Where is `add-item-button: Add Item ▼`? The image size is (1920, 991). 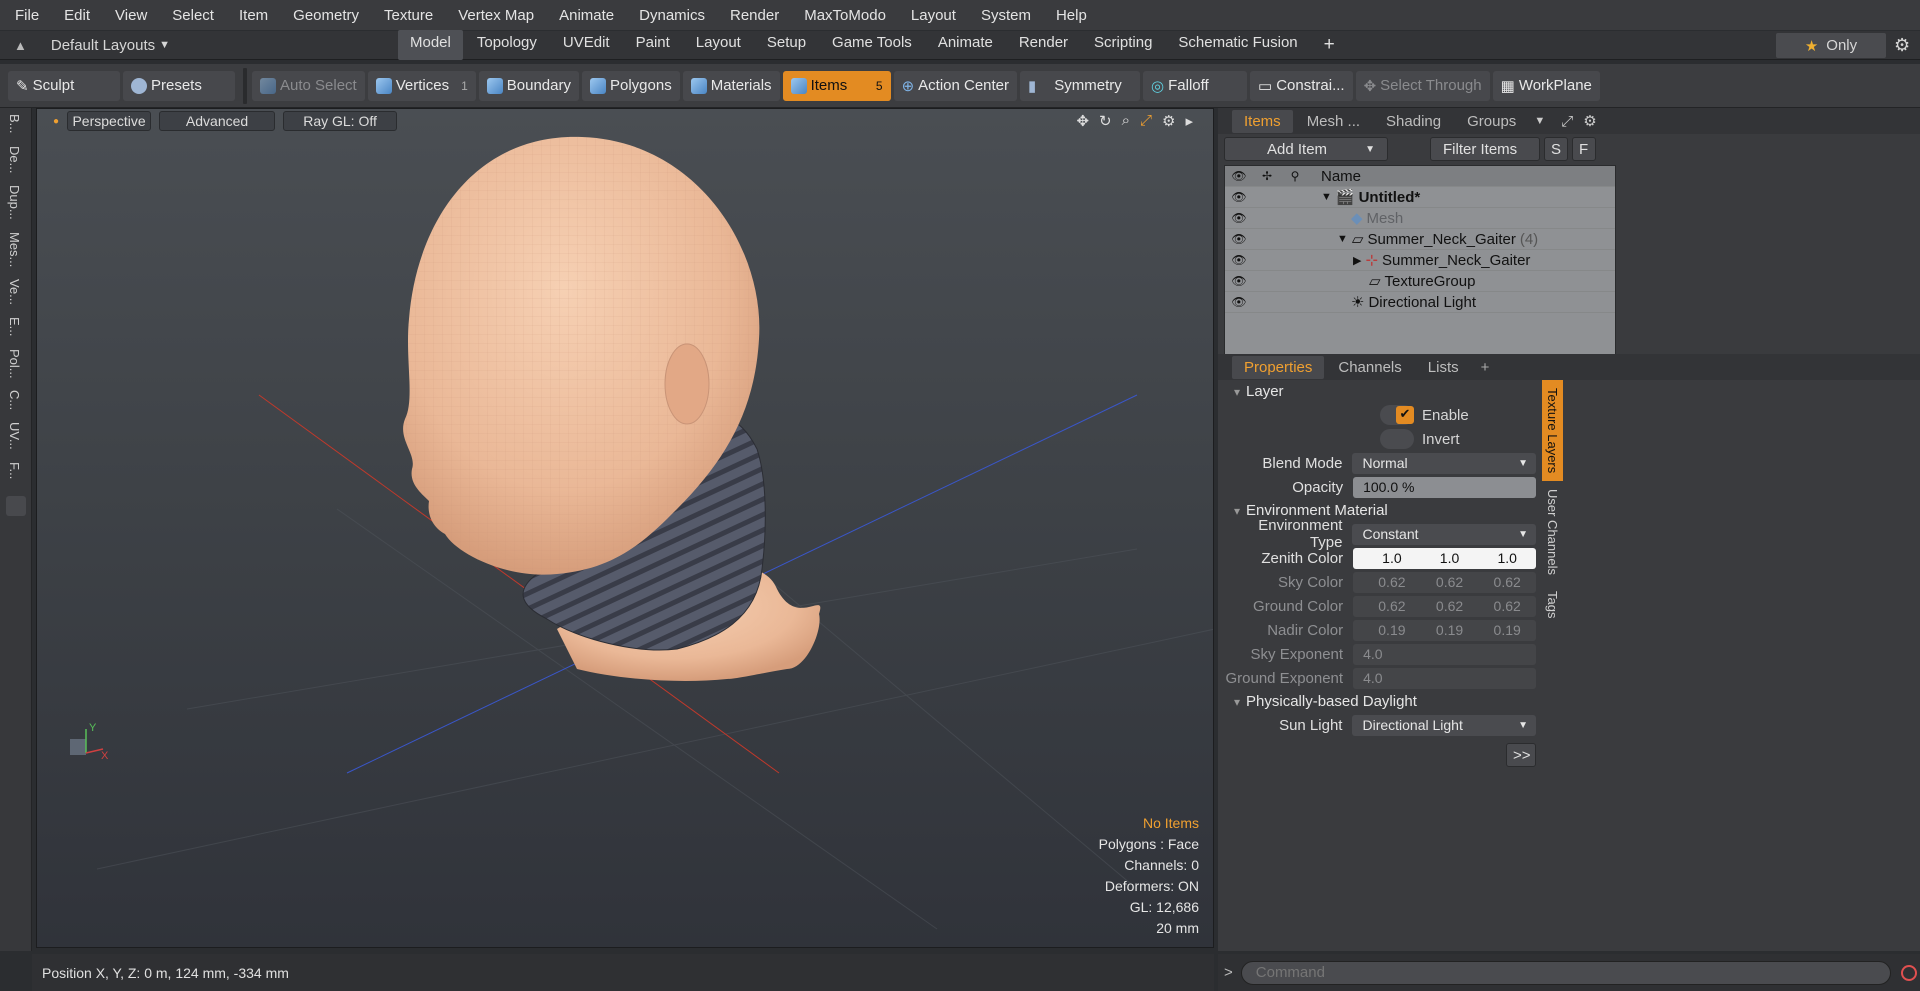
add-item-button: Add Item ▼ is located at coordinates (1306, 149).